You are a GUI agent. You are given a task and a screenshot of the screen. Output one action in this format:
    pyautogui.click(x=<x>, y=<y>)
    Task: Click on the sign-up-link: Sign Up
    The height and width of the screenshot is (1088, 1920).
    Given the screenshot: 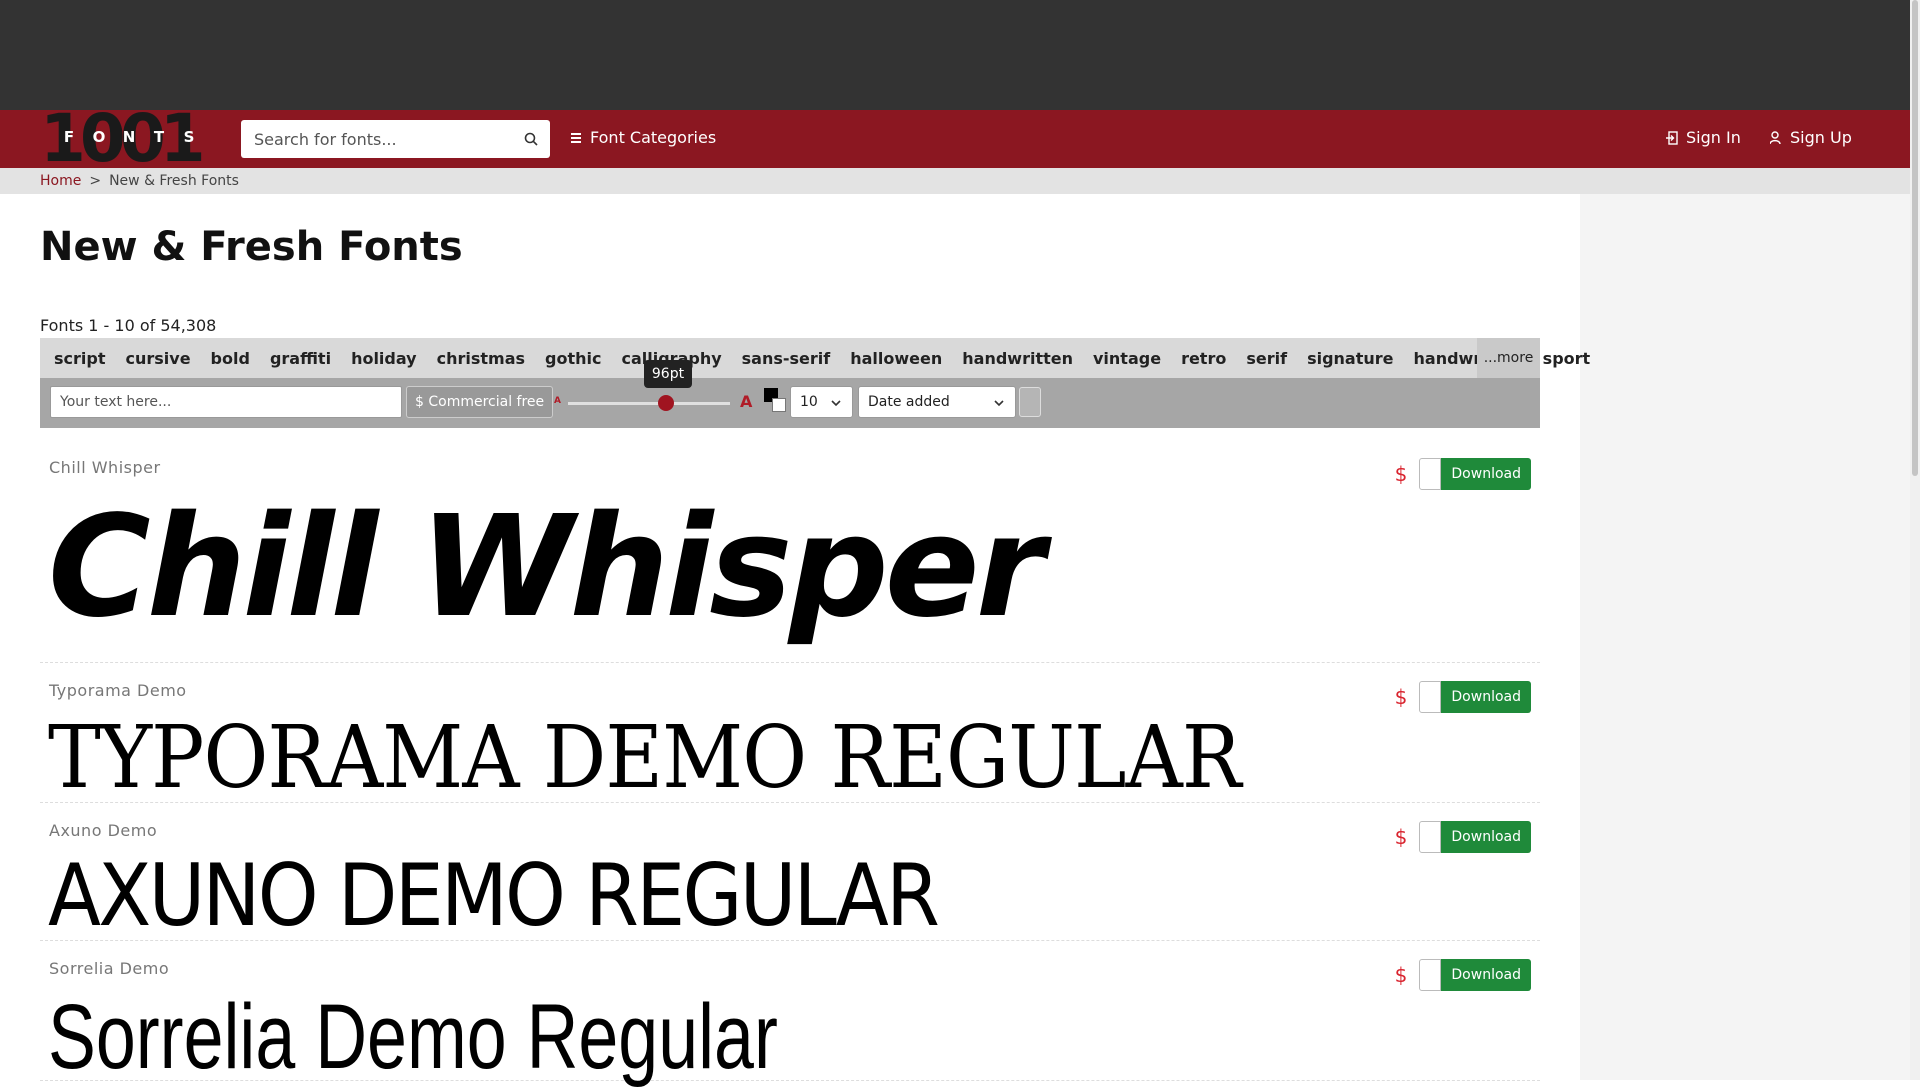 What is the action you would take?
    pyautogui.click(x=1811, y=137)
    